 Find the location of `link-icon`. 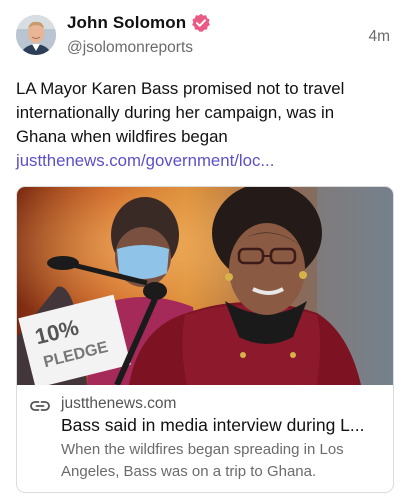

link-icon is located at coordinates (40, 406).